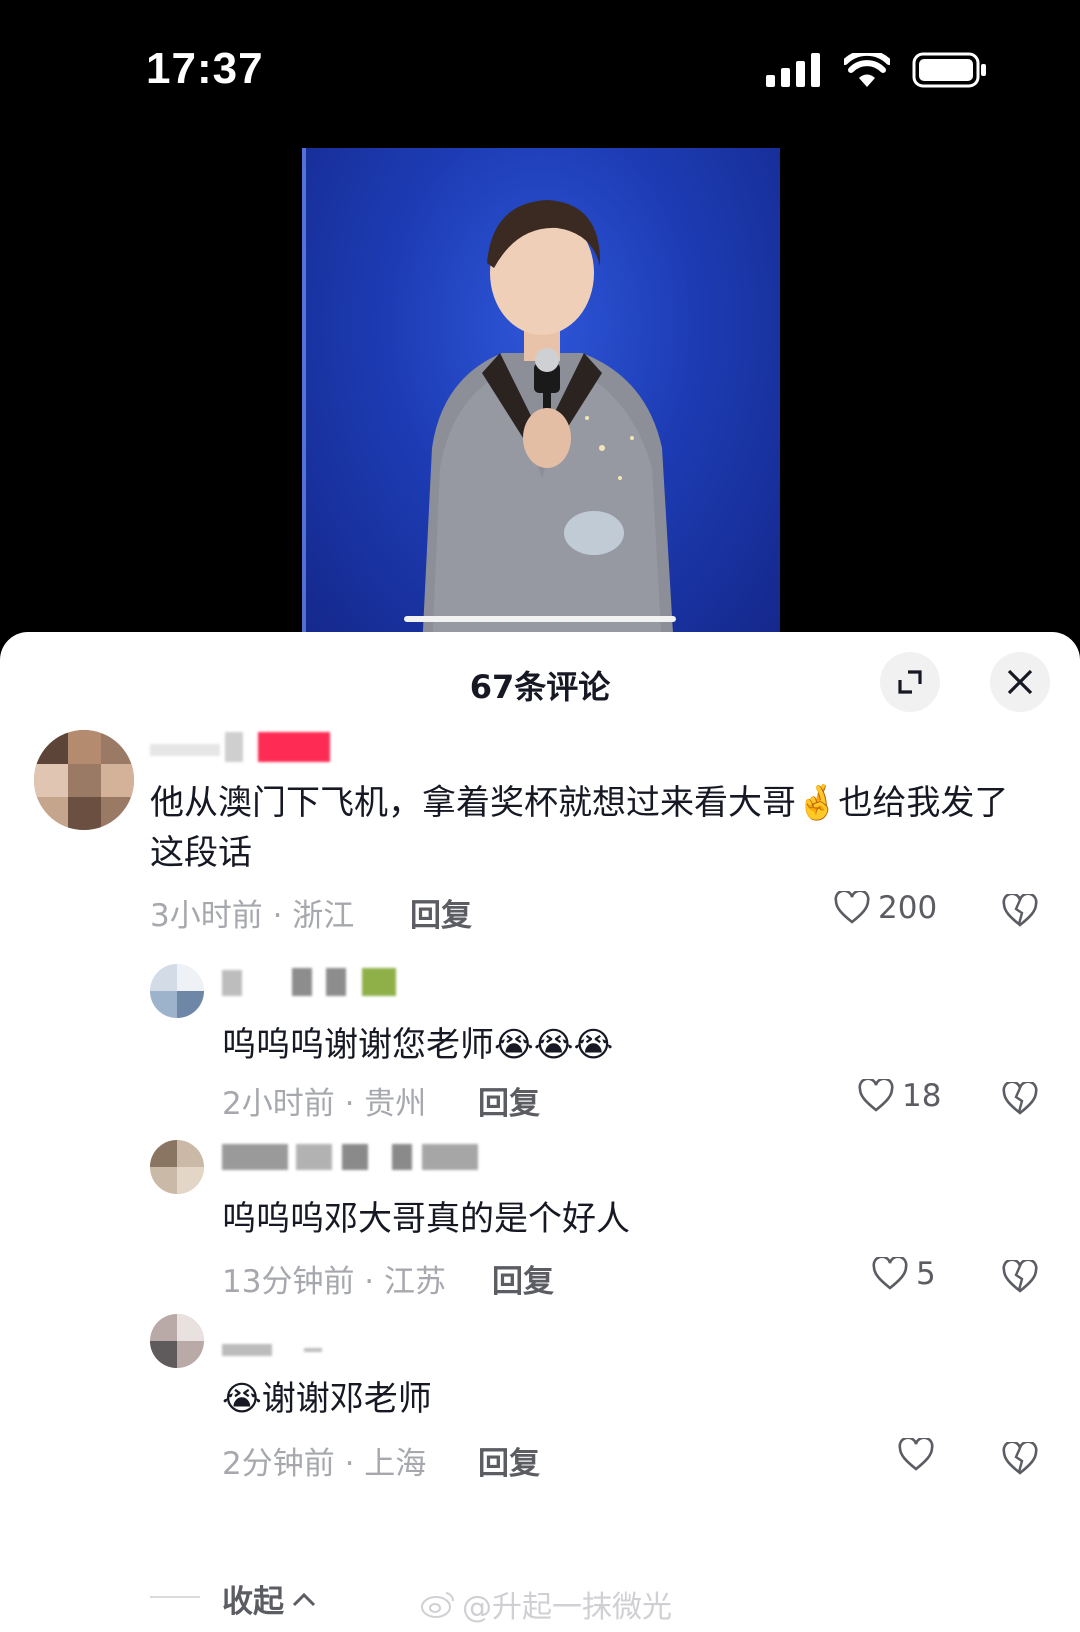 The image size is (1080, 1632). I want to click on like-button: 5, so click(904, 1274).